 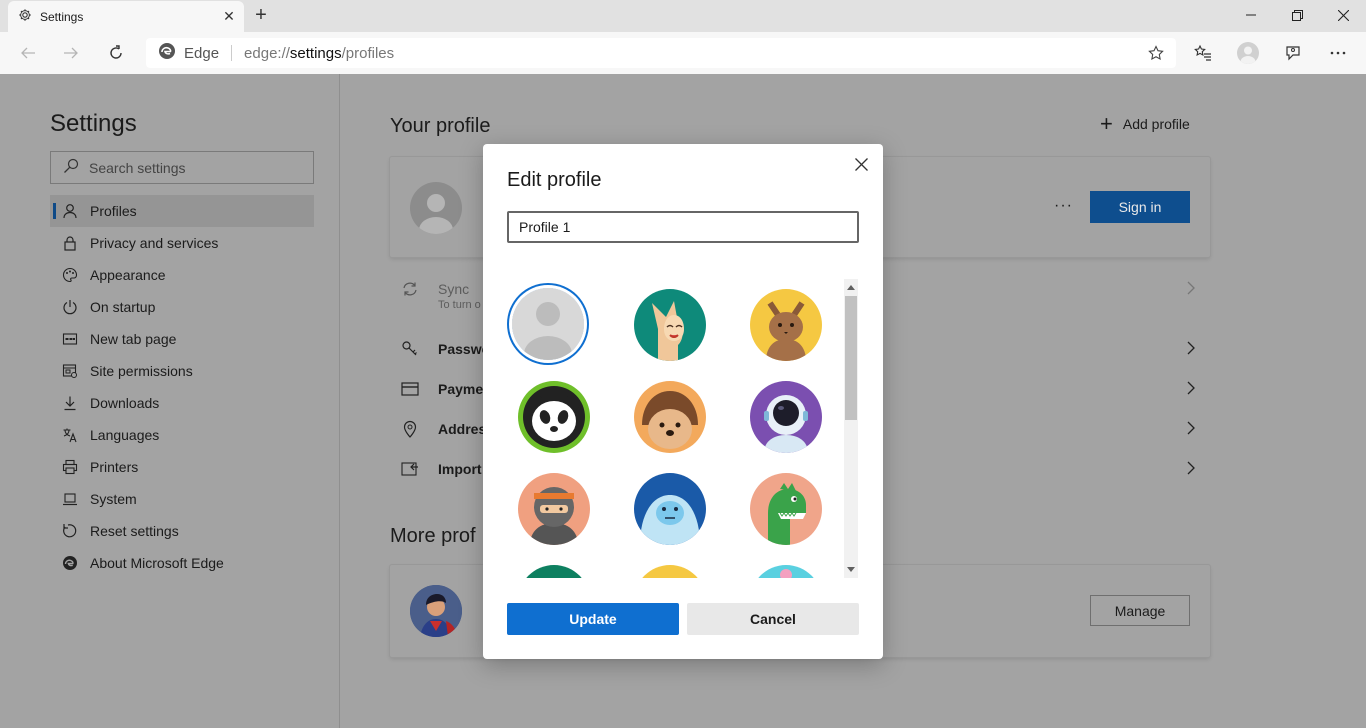 What do you see at coordinates (1343, 15) in the screenshot?
I see `close-window-button` at bounding box center [1343, 15].